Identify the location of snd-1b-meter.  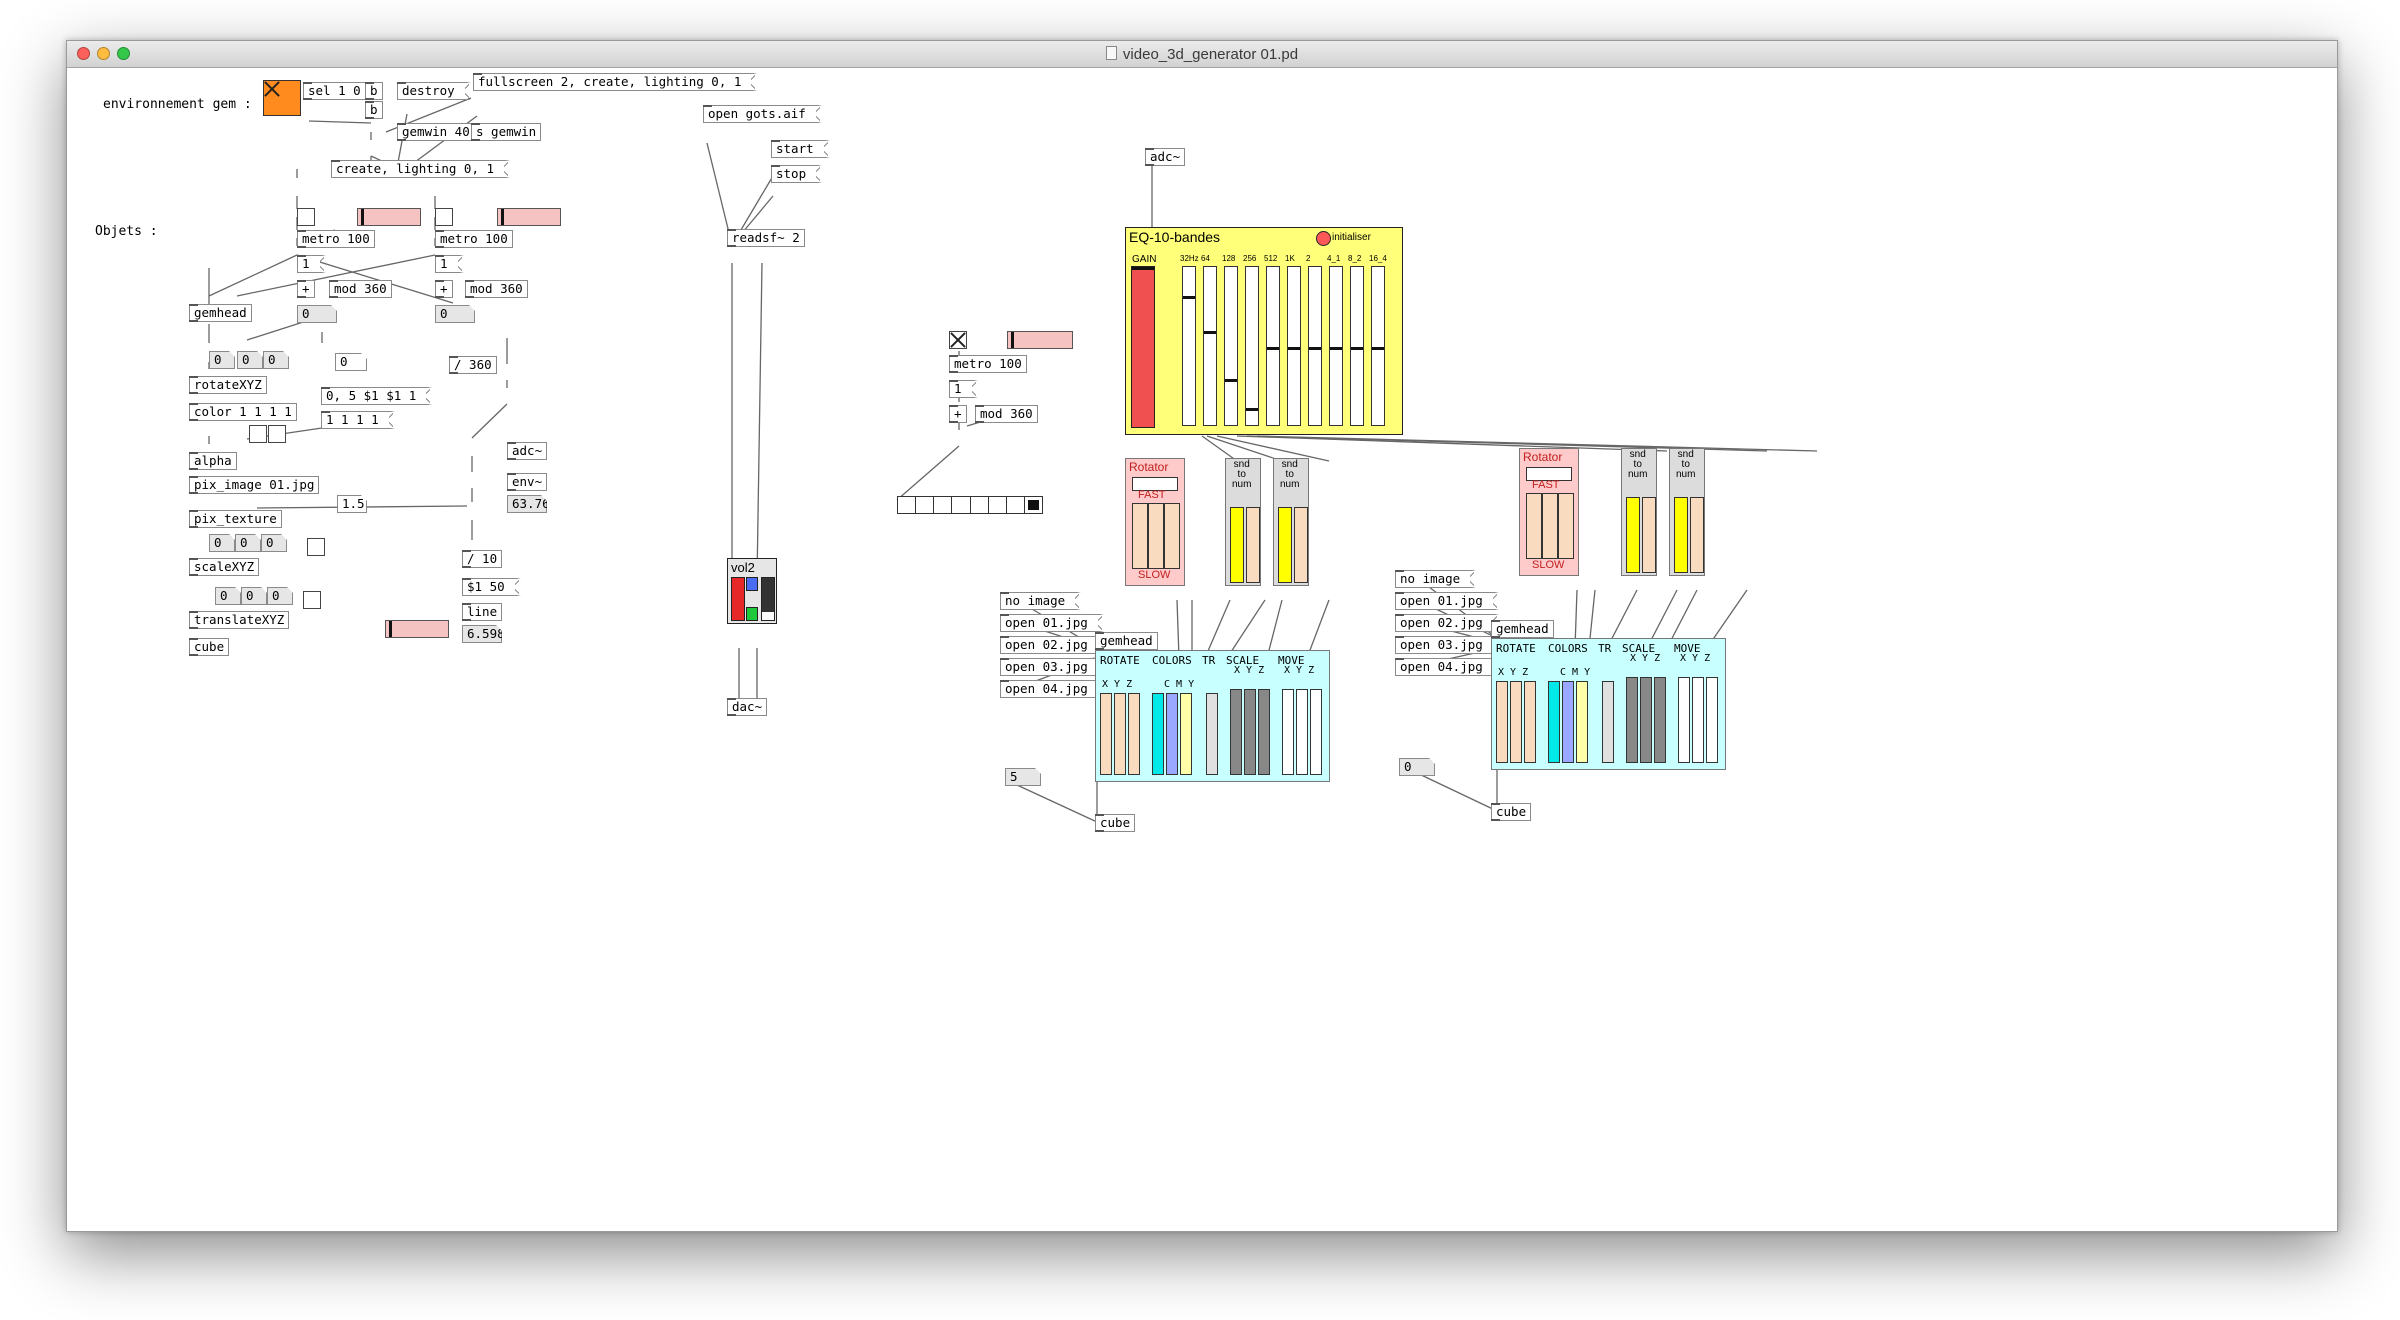
(1285, 545).